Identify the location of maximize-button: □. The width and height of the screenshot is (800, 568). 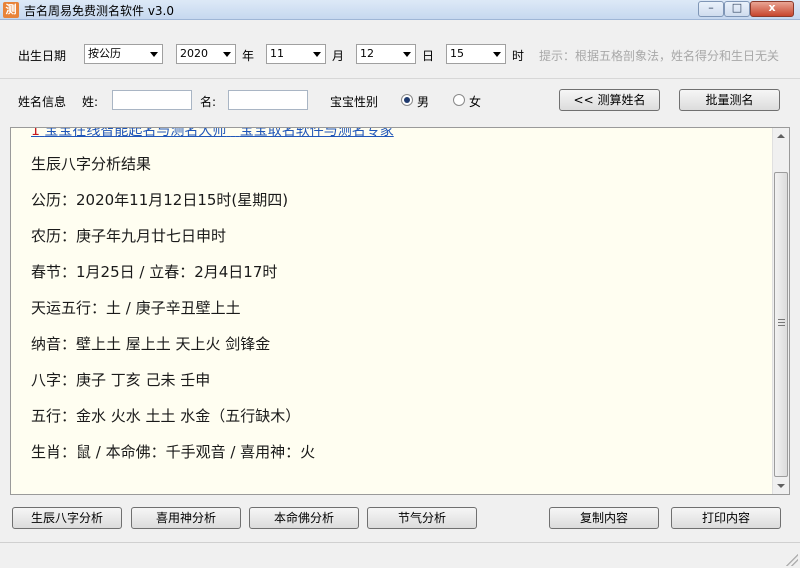
(737, 9).